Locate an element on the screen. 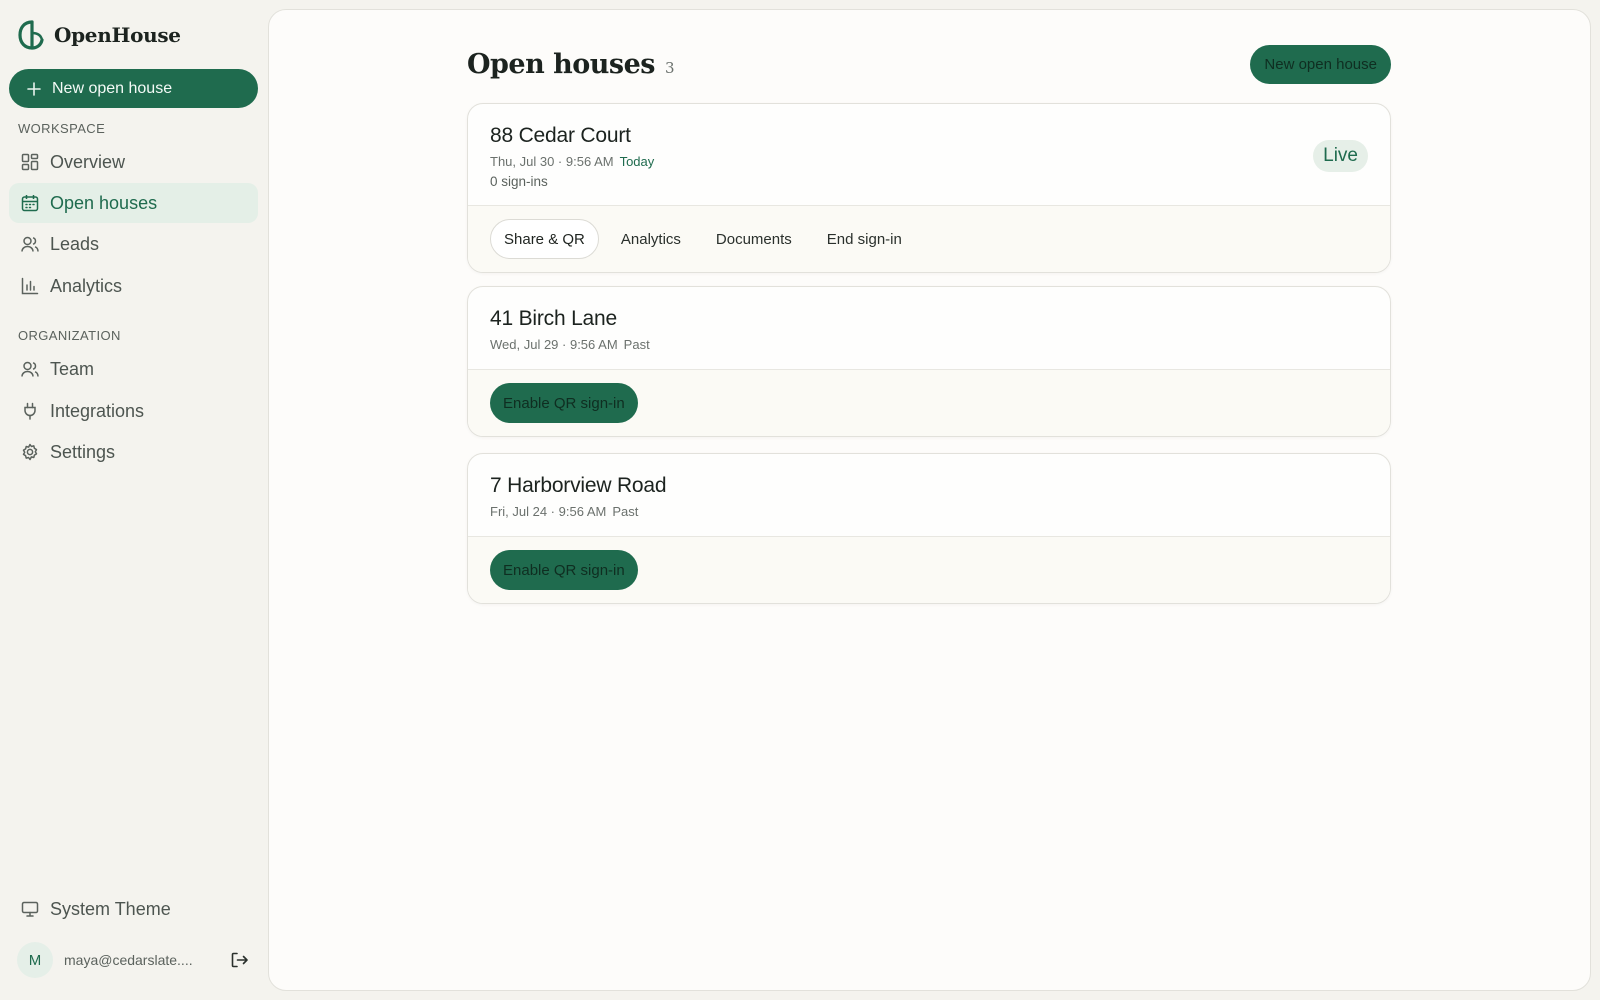 The height and width of the screenshot is (1000, 1600). sidebar-item-analytics: Analytics is located at coordinates (133, 286).